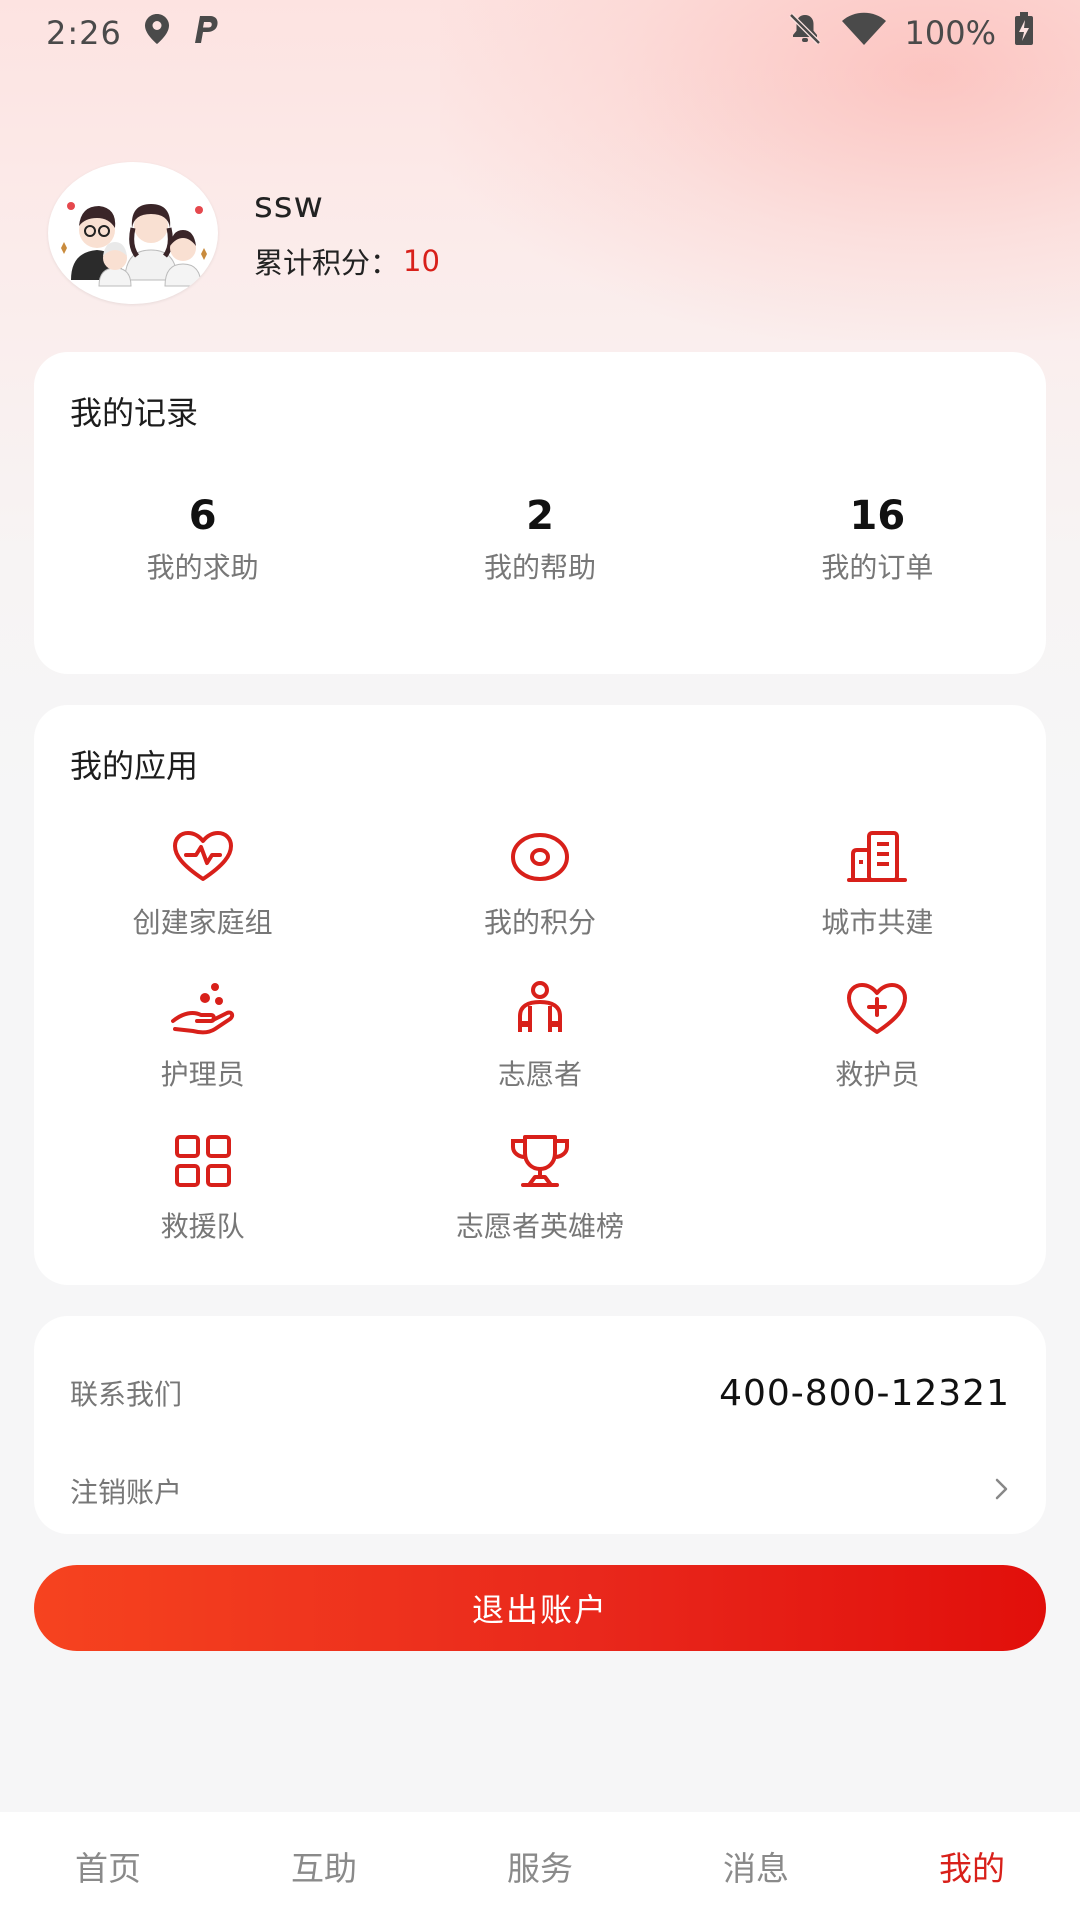  I want to click on stat-my-help: 2 我的帮助, so click(539, 539).